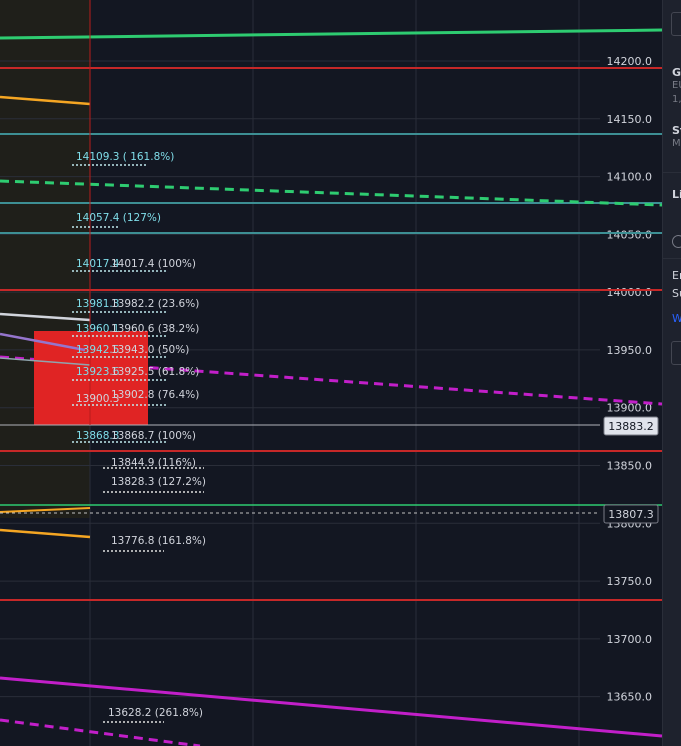  I want to click on panel-item-subtitle: M, so click(676, 143).